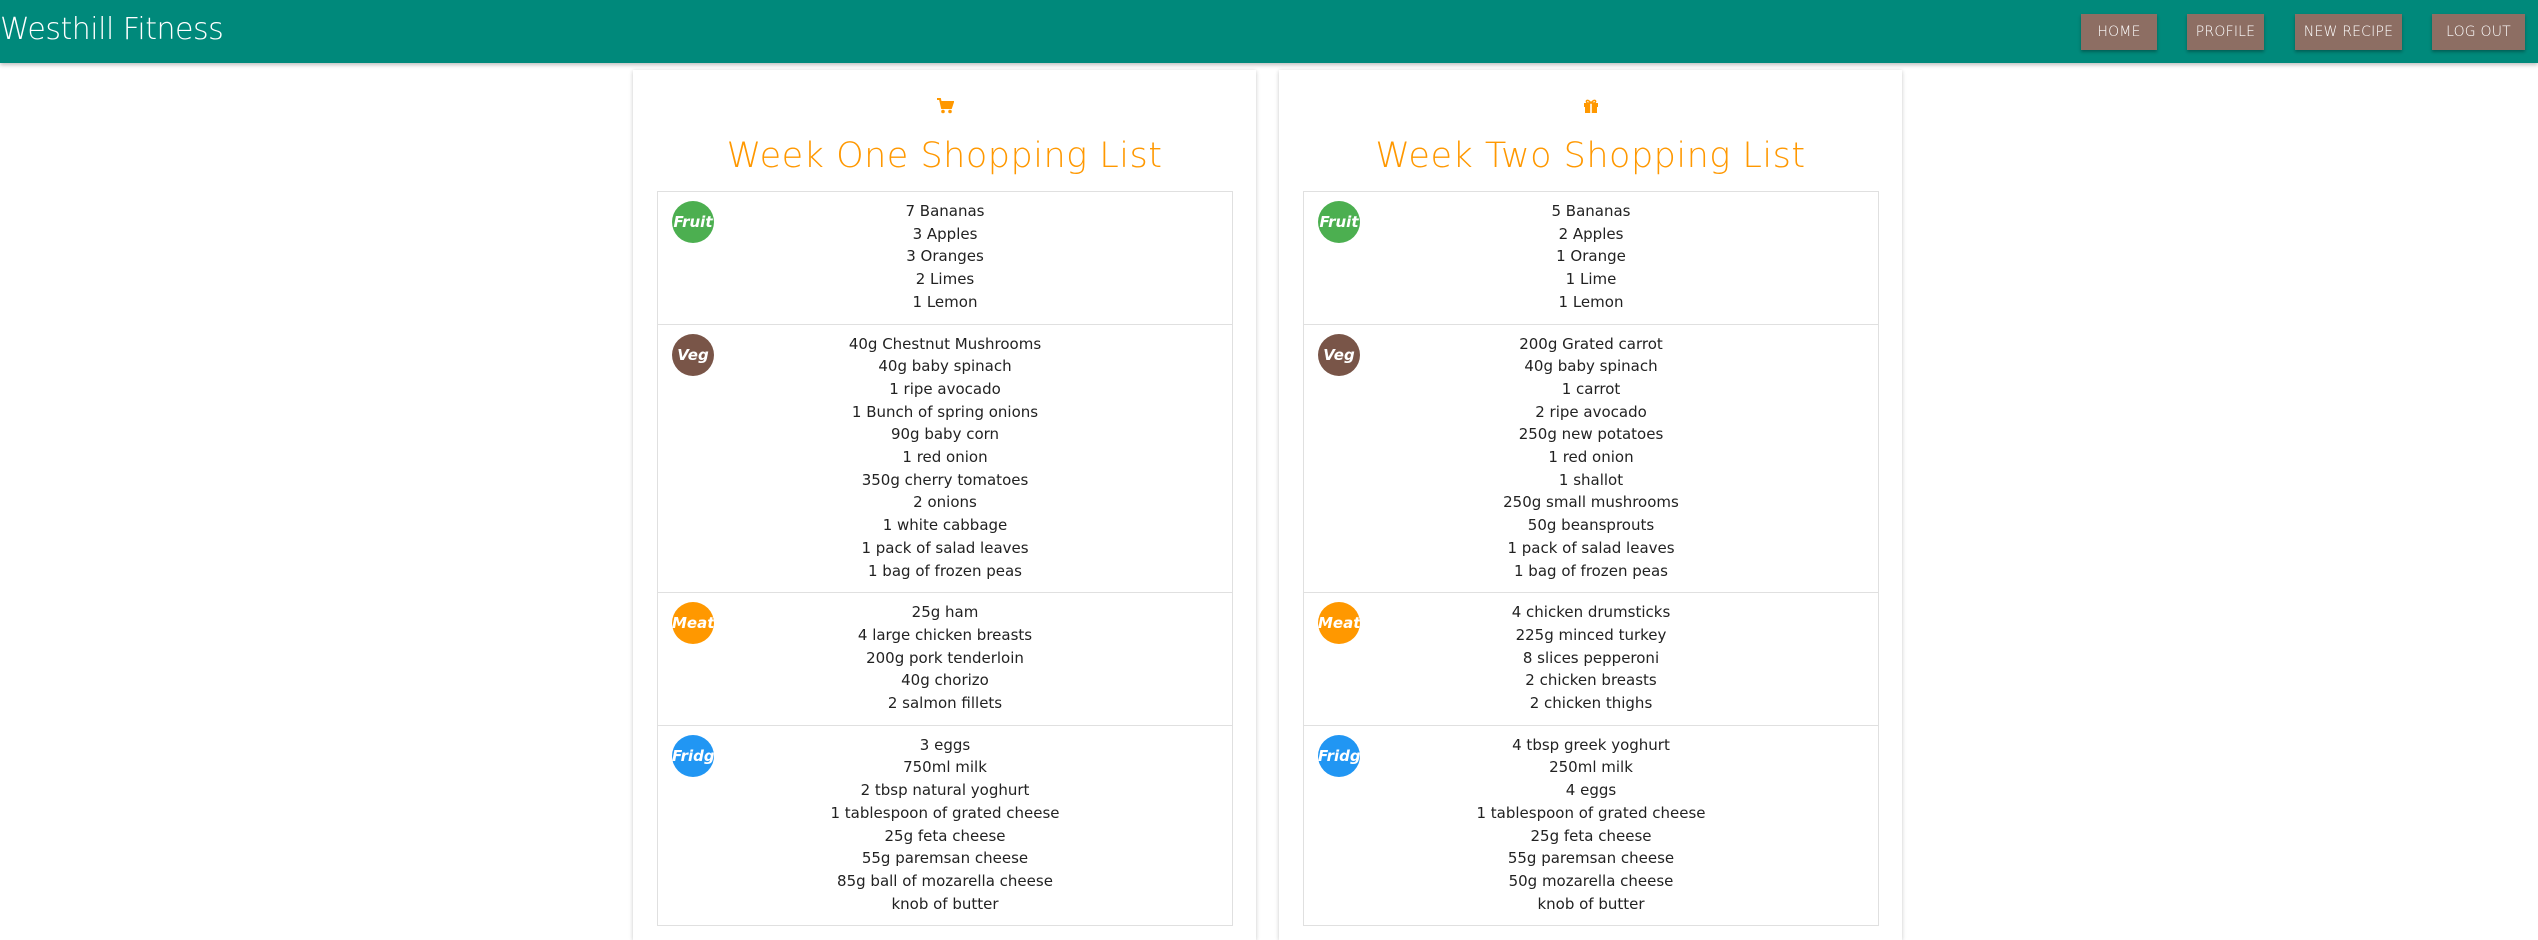 The height and width of the screenshot is (940, 2538). Describe the element at coordinates (945, 211) in the screenshot. I see `list-item: 7 Bananas` at that location.